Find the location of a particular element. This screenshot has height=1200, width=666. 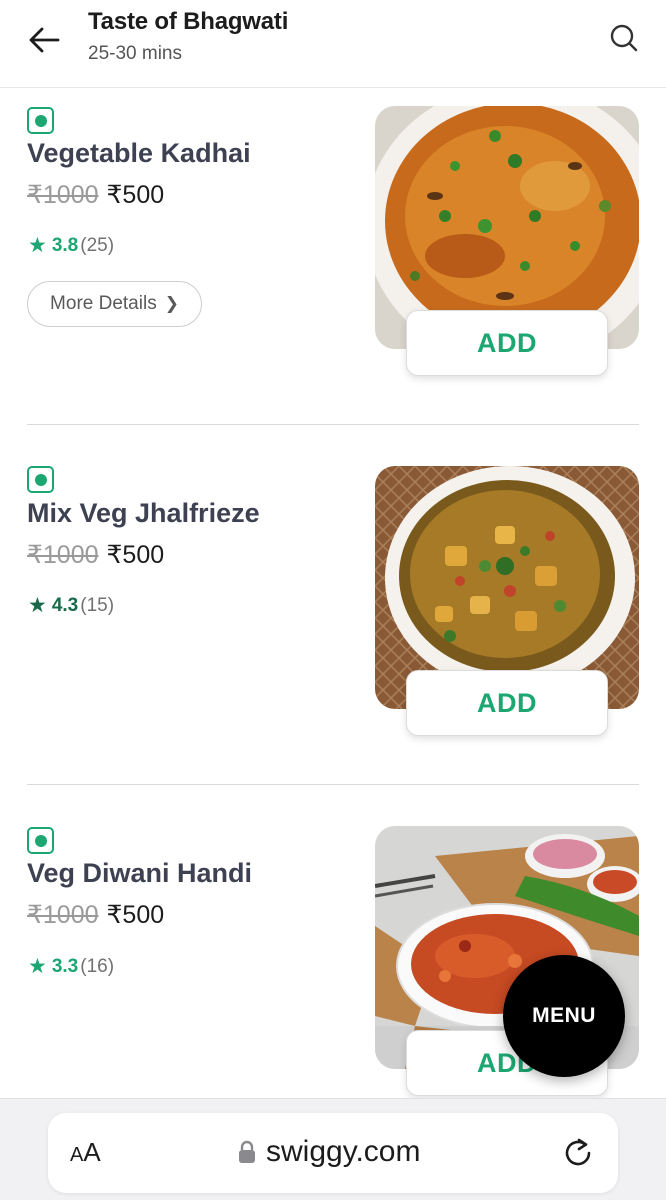

delivery-time: 25-30 mins is located at coordinates (135, 53).